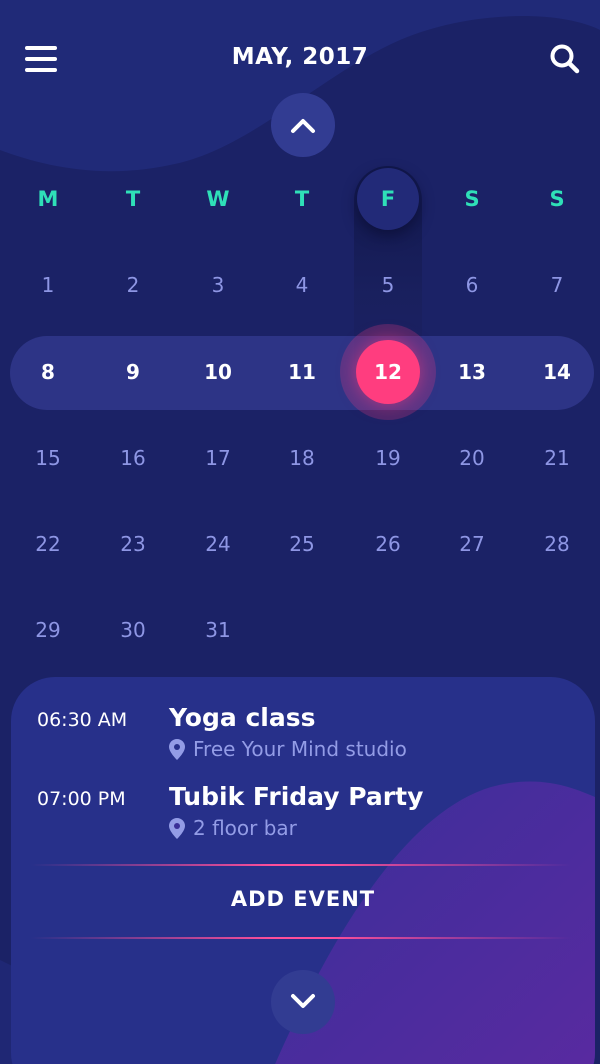  I want to click on event-location: Free Your Mind studio, so click(288, 749).